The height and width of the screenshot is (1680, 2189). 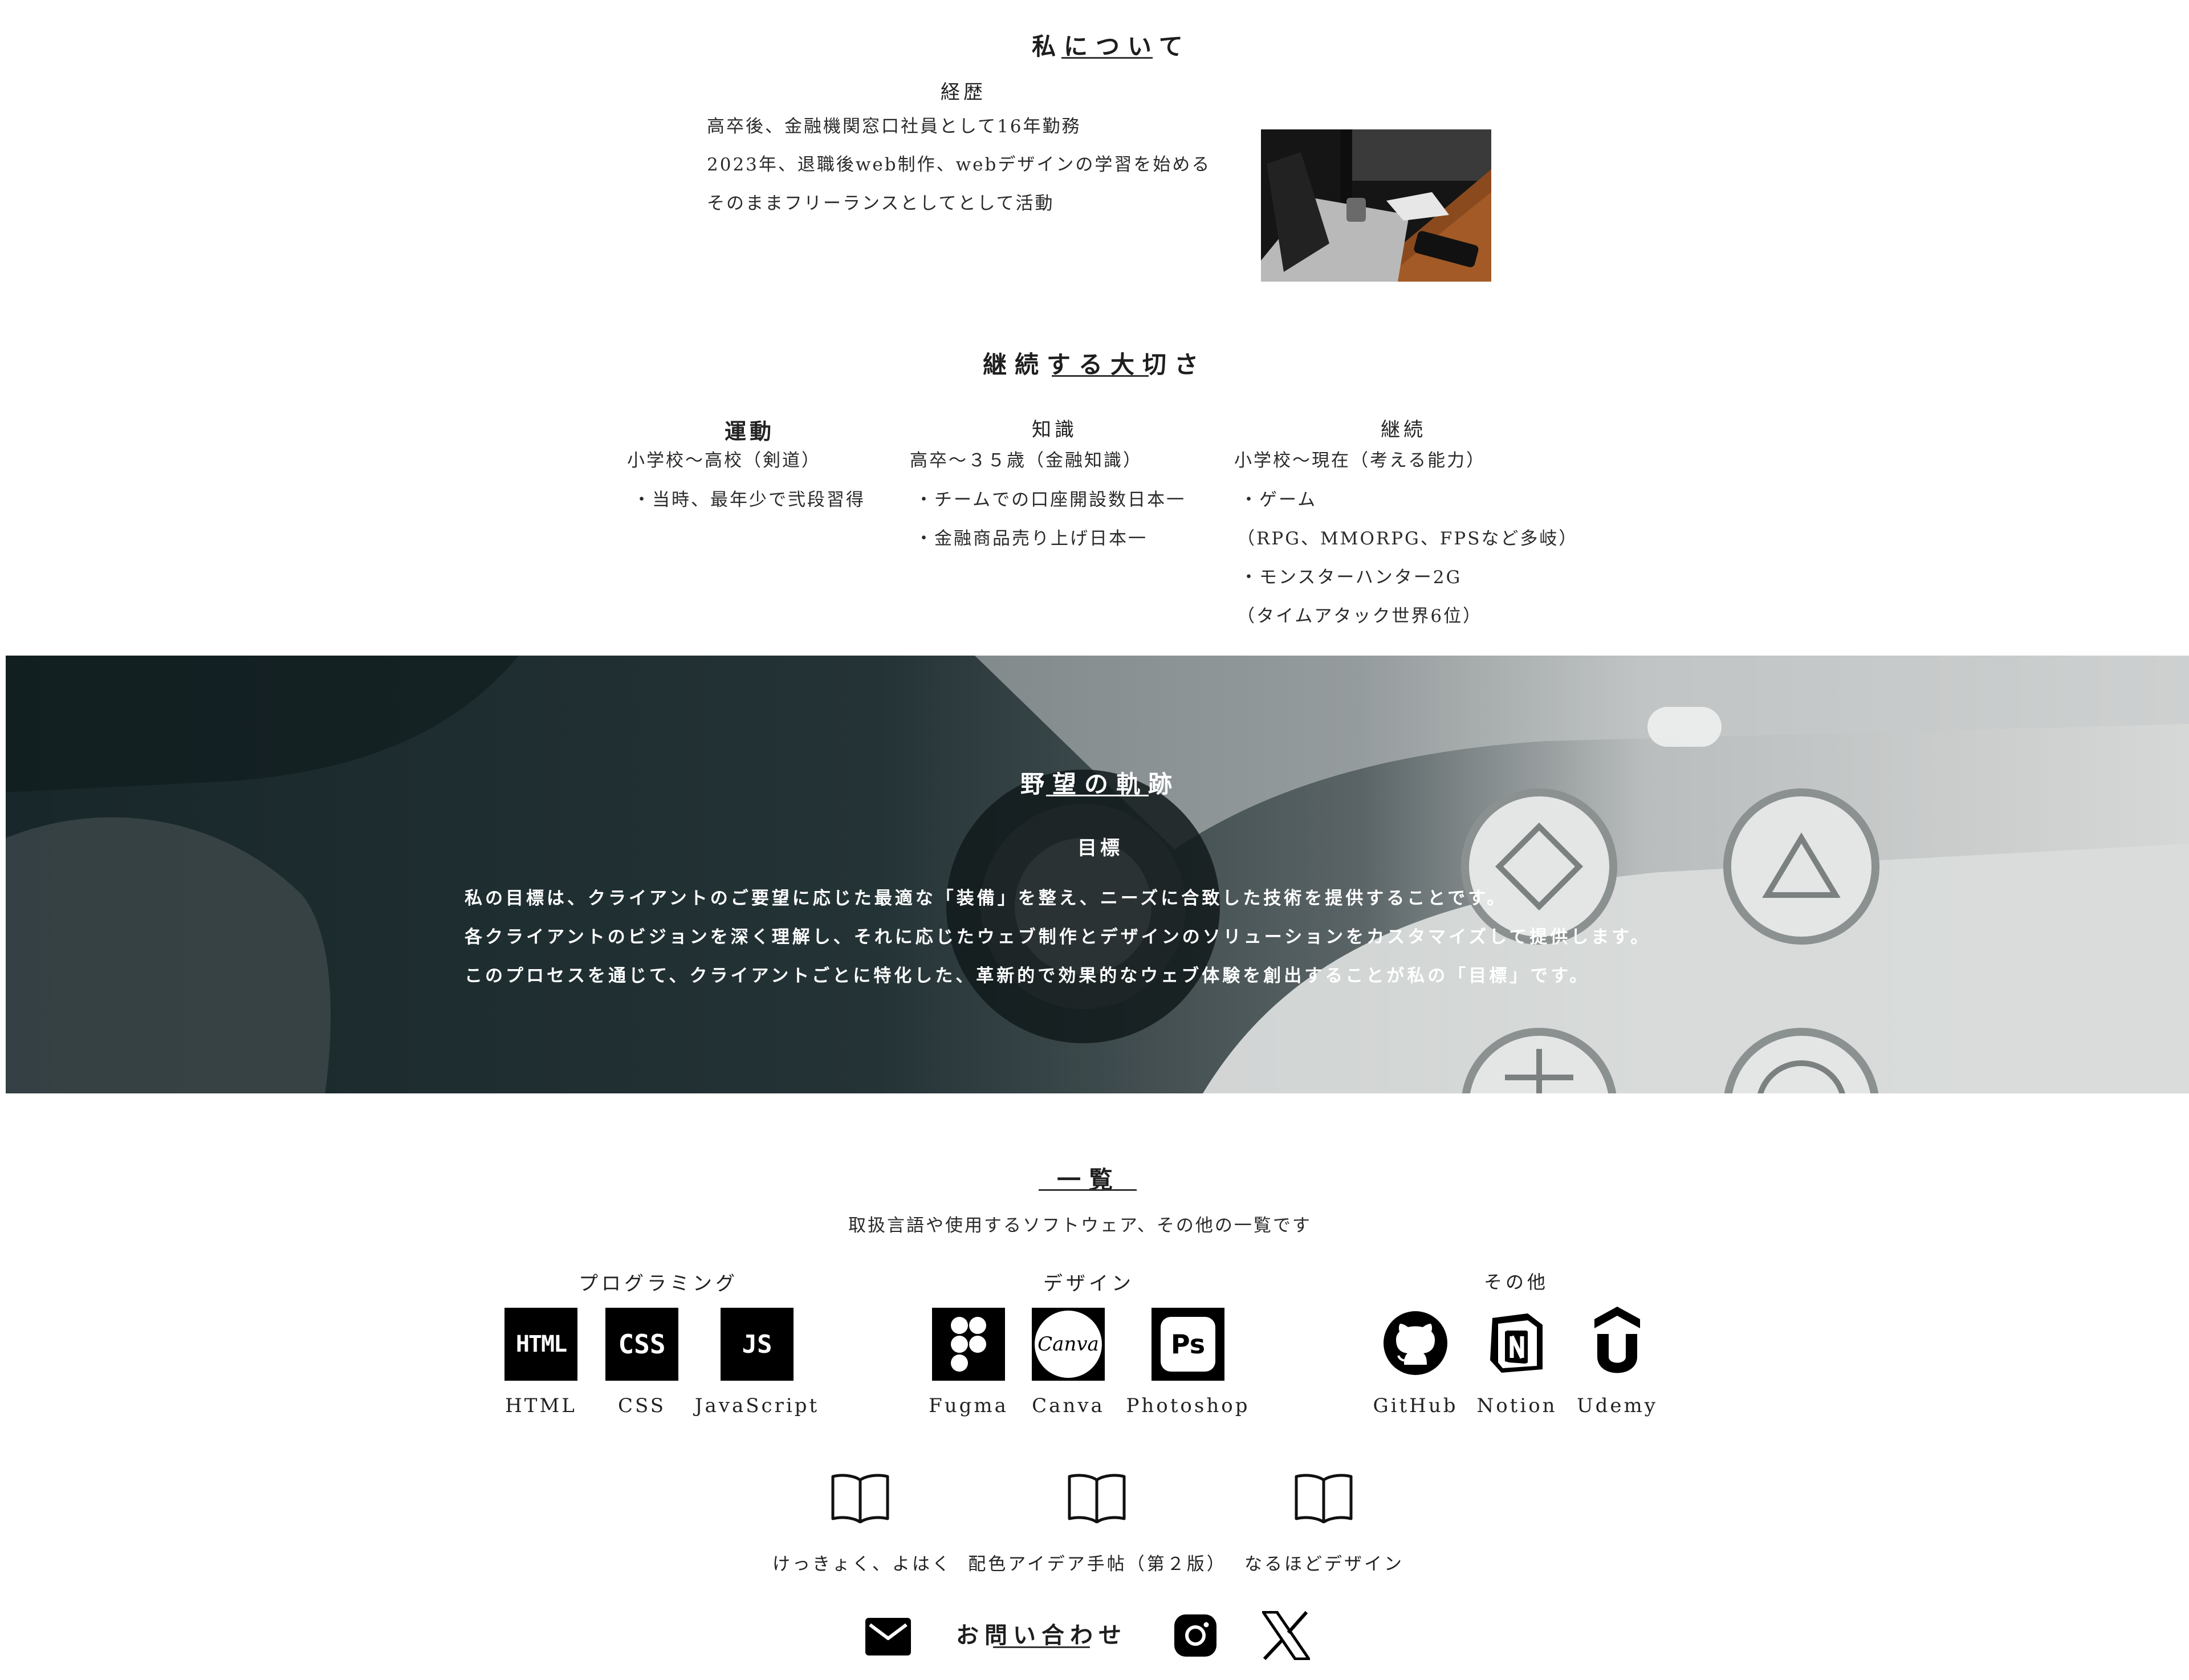 I want to click on continuity-item: ・モンスターハンター2G, so click(x=1351, y=577).